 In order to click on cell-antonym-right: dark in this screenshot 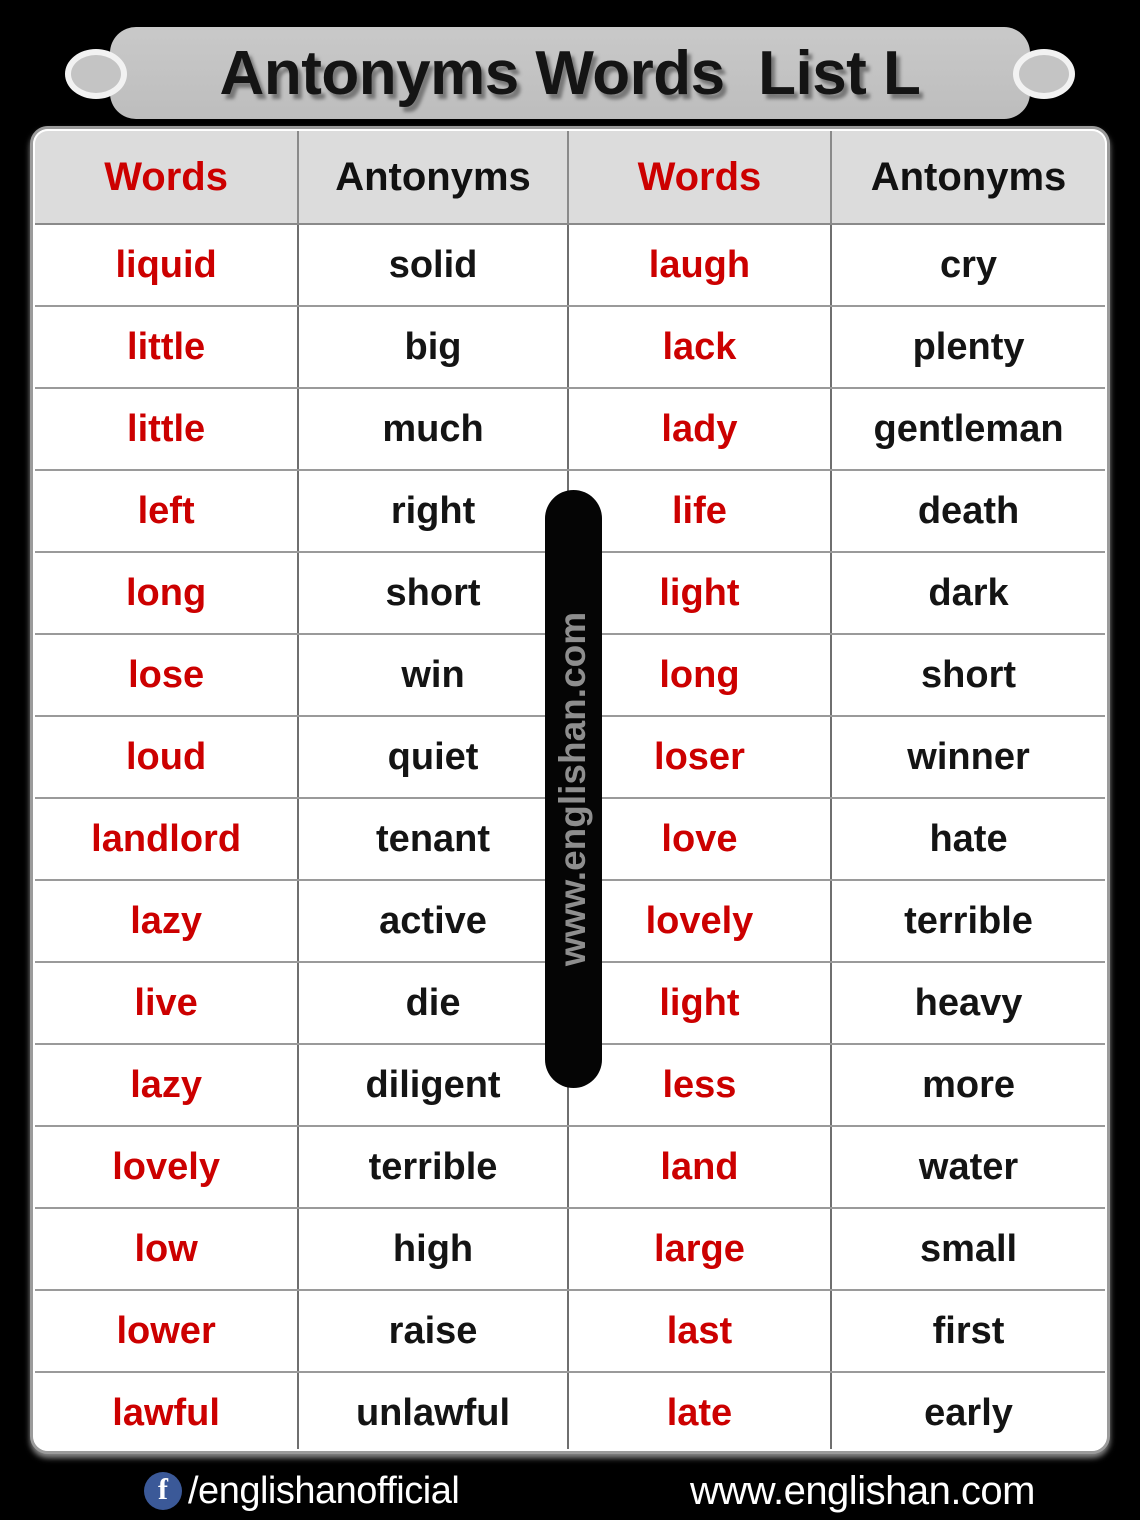, I will do `click(968, 593)`.